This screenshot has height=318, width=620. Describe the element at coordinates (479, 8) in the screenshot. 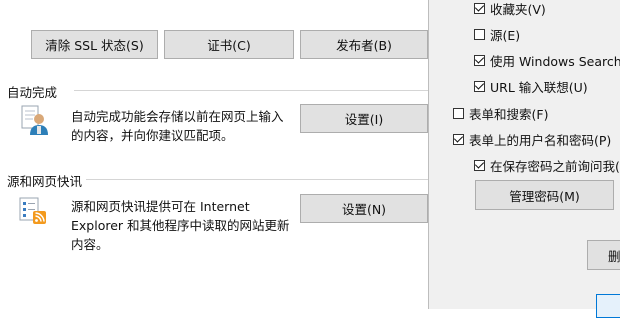

I see `checkbox-favorites-box` at that location.